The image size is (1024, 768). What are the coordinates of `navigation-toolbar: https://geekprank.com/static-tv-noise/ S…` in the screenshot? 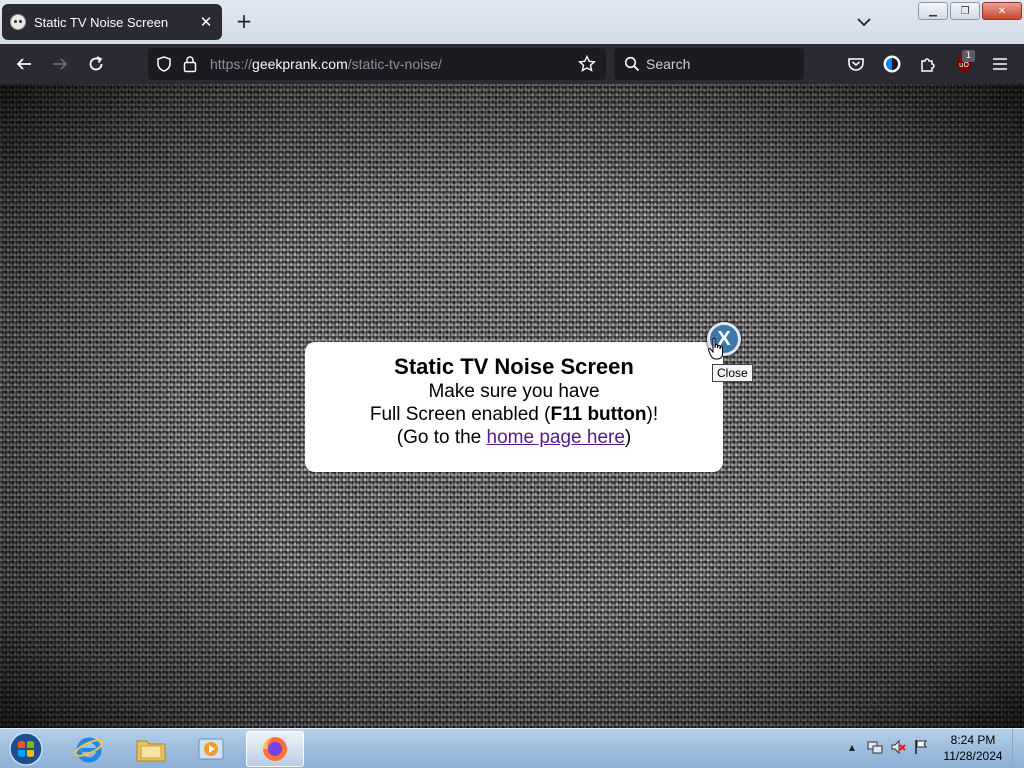 It's located at (512, 64).